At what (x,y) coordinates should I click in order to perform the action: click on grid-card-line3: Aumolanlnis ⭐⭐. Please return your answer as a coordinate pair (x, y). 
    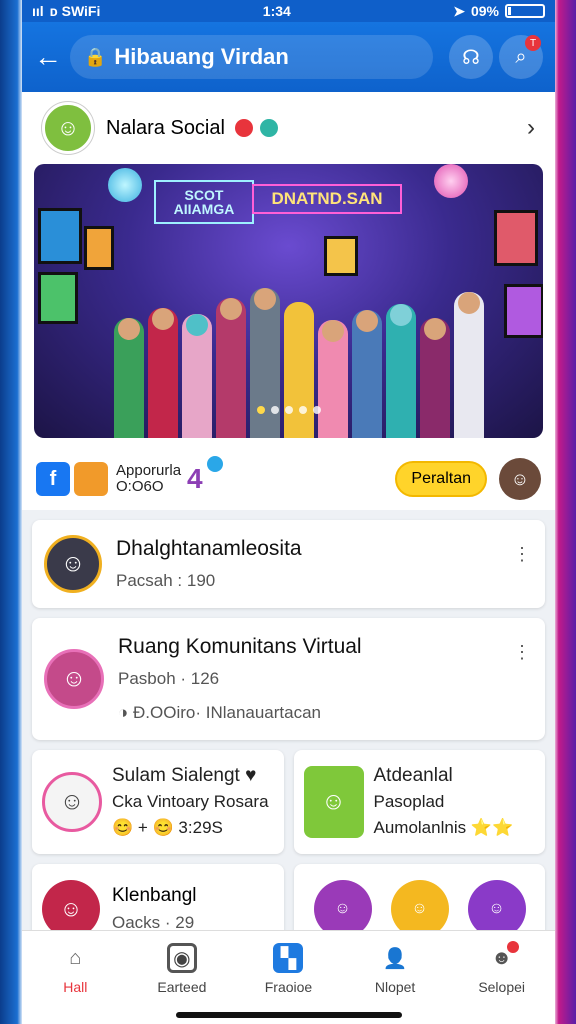
    Looking at the image, I should click on (443, 827).